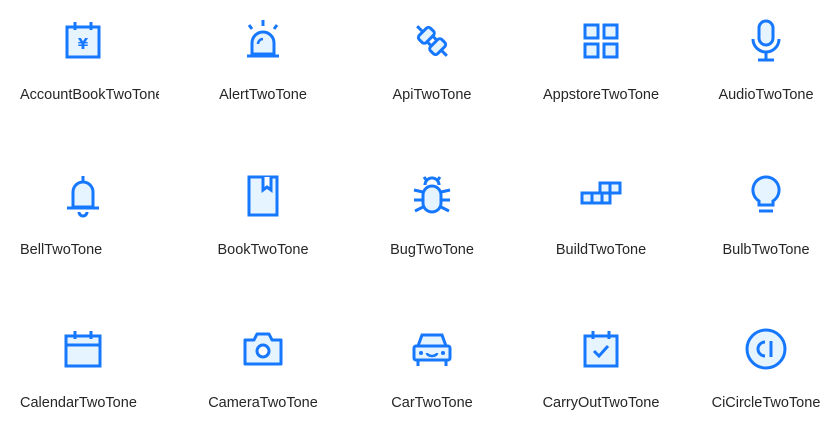 This screenshot has height=428, width=831. Describe the element at coordinates (766, 196) in the screenshot. I see `bulb-icon` at that location.